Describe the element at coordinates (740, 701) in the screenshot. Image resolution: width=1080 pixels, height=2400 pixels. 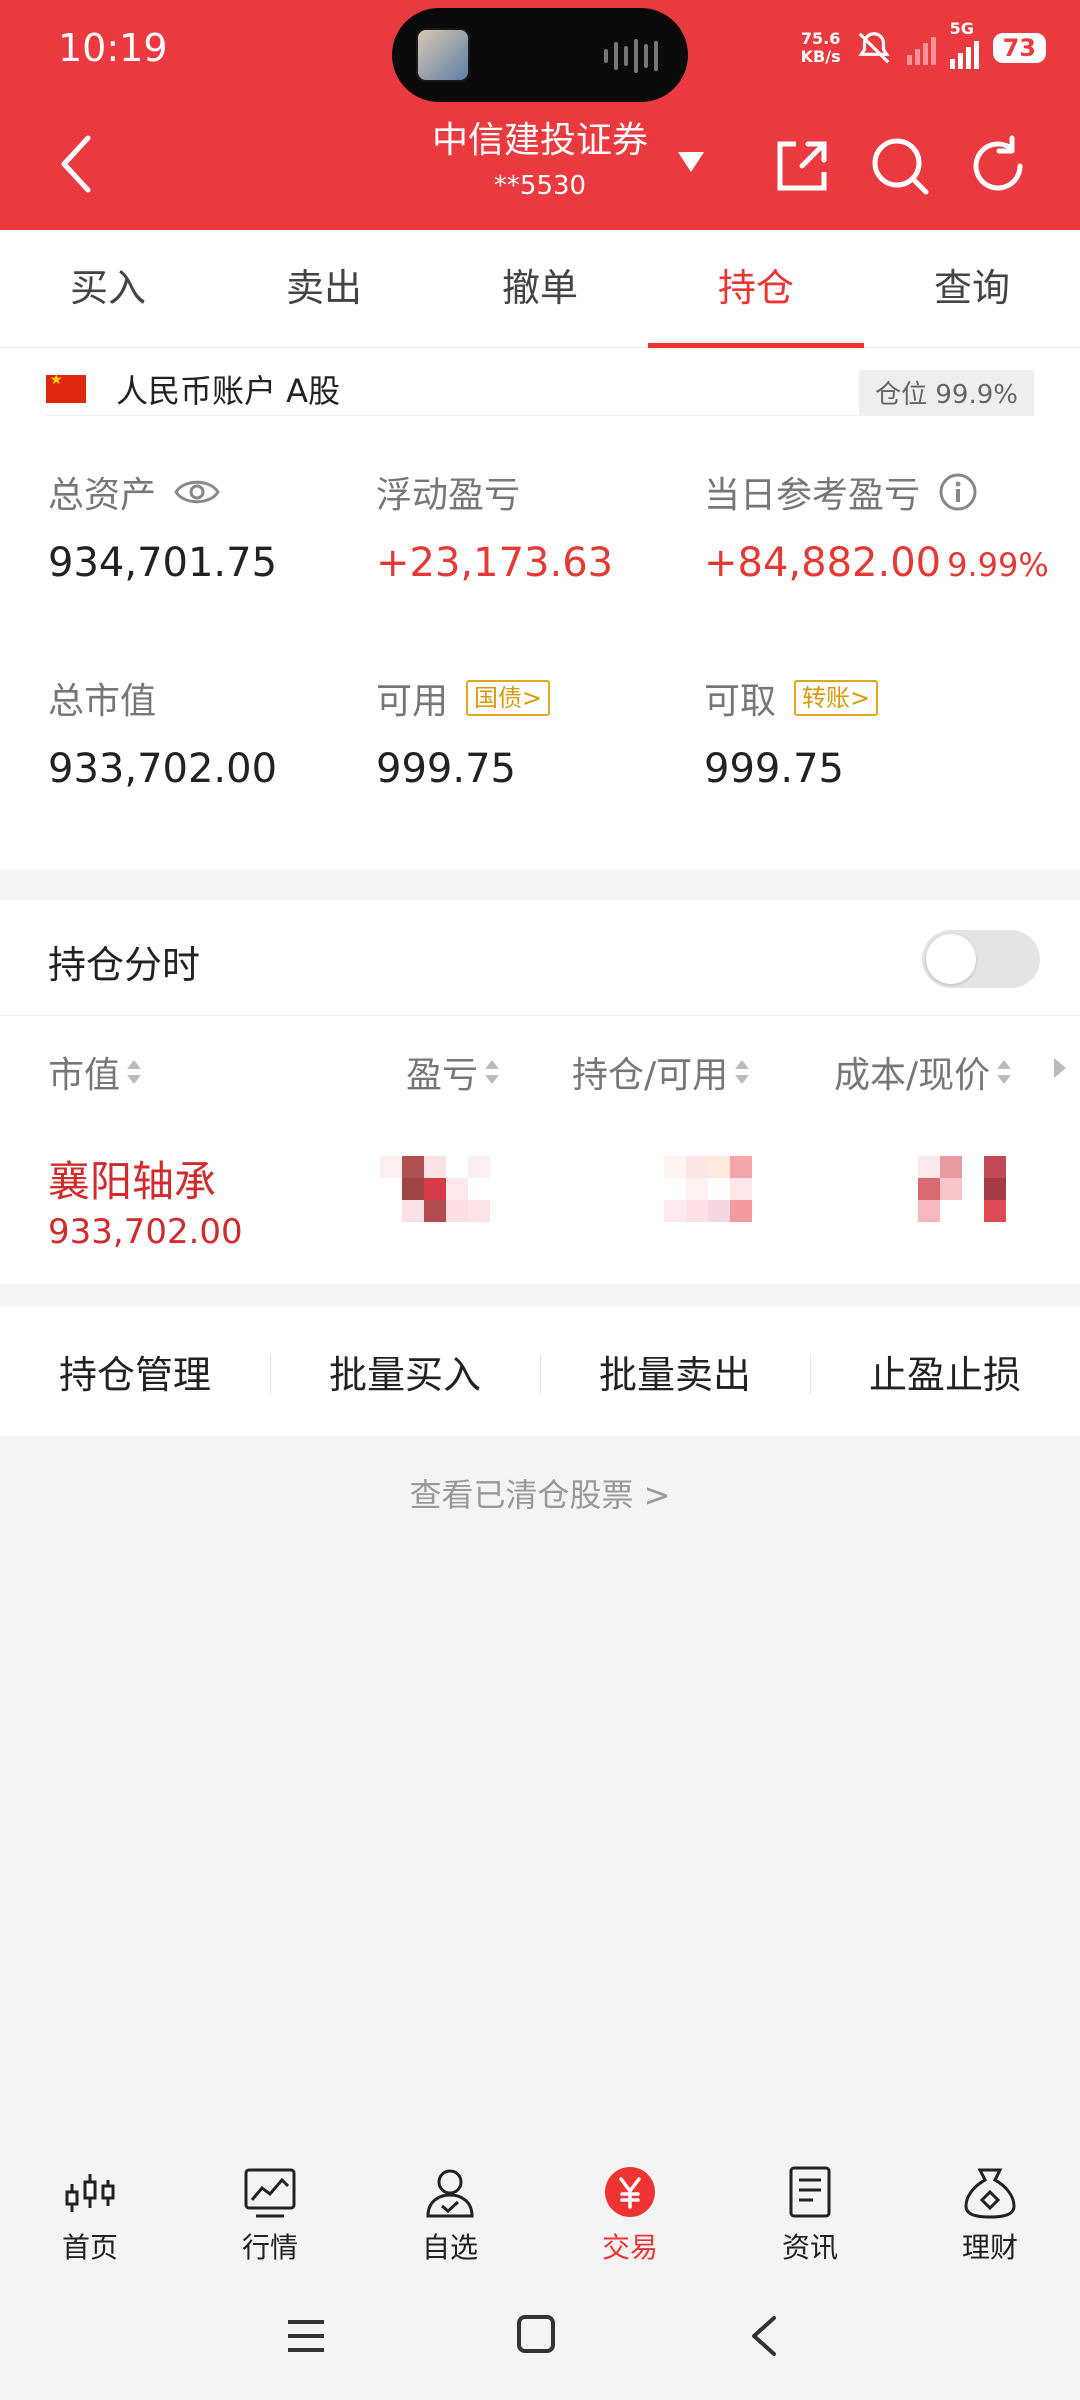
I see `withdrawable-label: 可取` at that location.